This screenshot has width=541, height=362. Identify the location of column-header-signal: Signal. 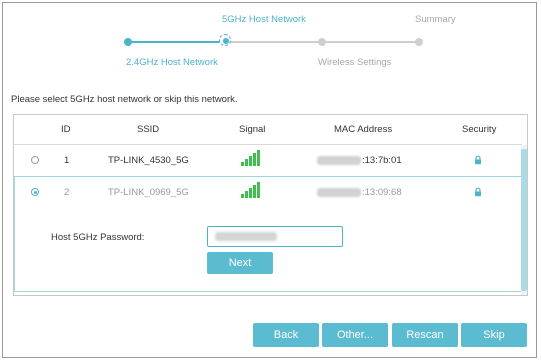
(252, 129).